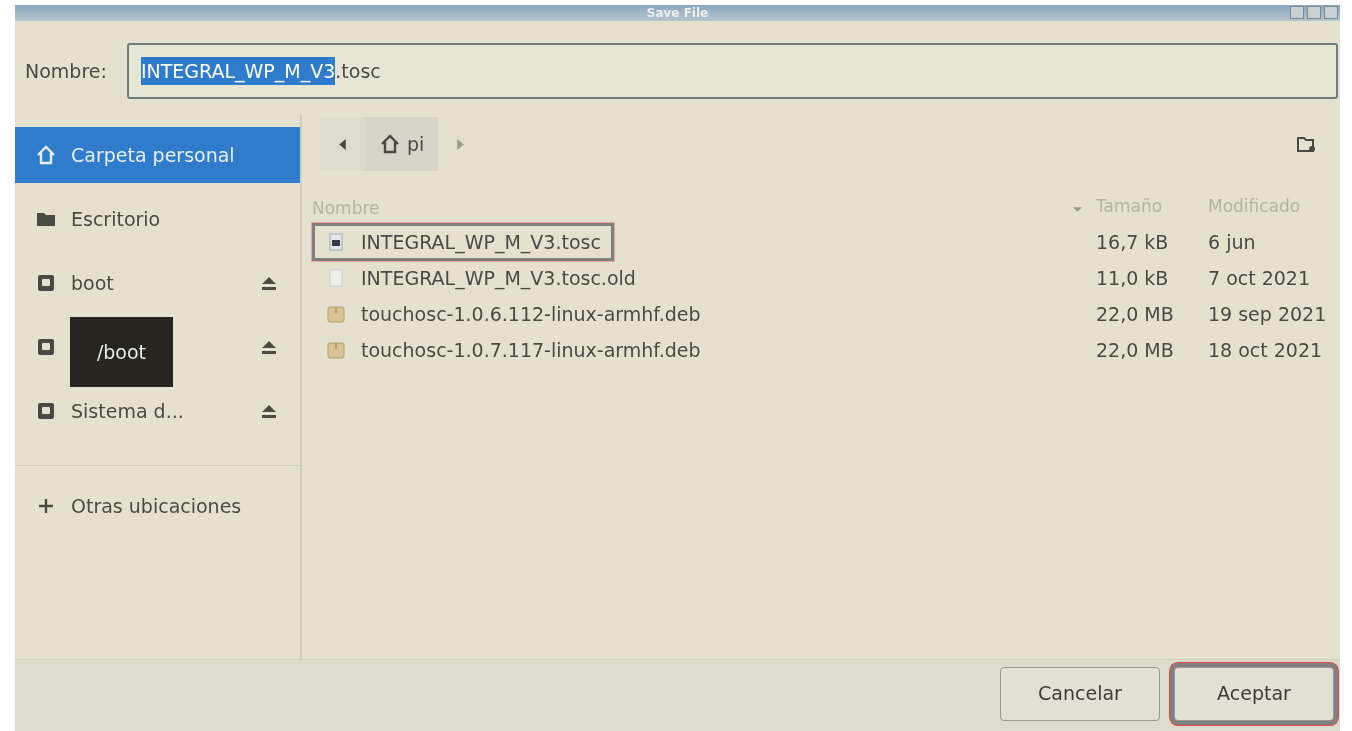  Describe the element at coordinates (1080, 693) in the screenshot. I see `cancel-button: Cancelar` at that location.